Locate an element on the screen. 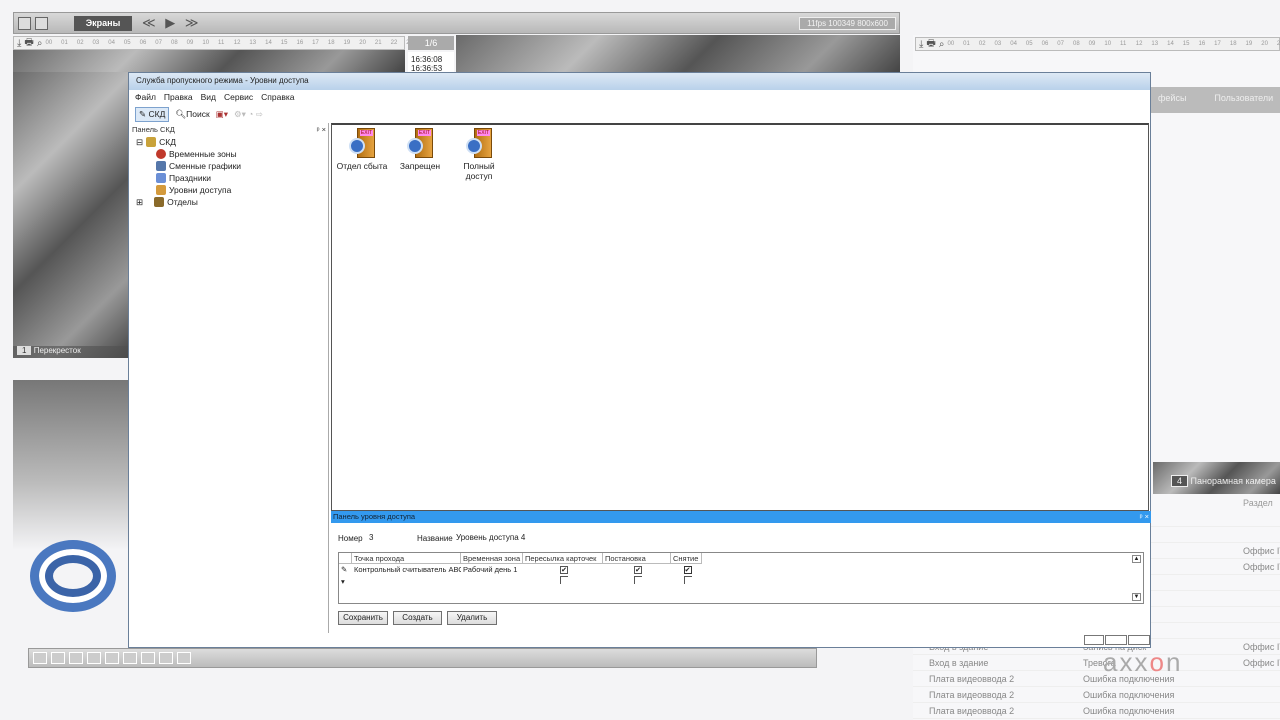  tree-root: ⊟ СКД is located at coordinates (232, 142).